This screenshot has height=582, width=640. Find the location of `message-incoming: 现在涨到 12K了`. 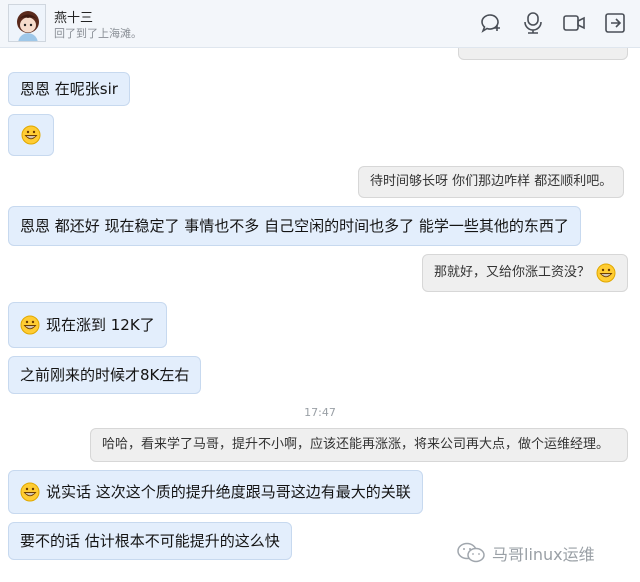

message-incoming: 现在涨到 12K了 is located at coordinates (87, 325).